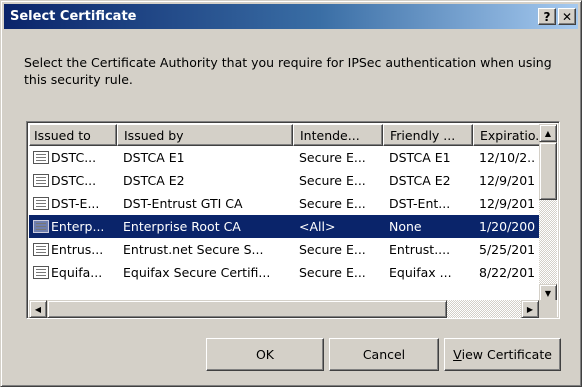  What do you see at coordinates (506, 354) in the screenshot?
I see `view-label-rest: iew Certificate` at bounding box center [506, 354].